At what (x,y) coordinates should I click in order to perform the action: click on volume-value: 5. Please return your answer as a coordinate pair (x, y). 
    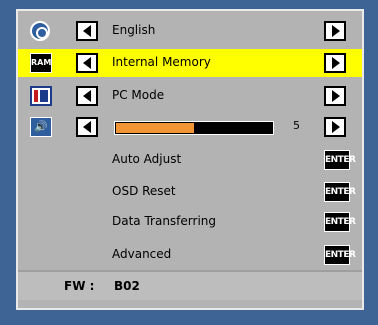
    Looking at the image, I should click on (296, 125).